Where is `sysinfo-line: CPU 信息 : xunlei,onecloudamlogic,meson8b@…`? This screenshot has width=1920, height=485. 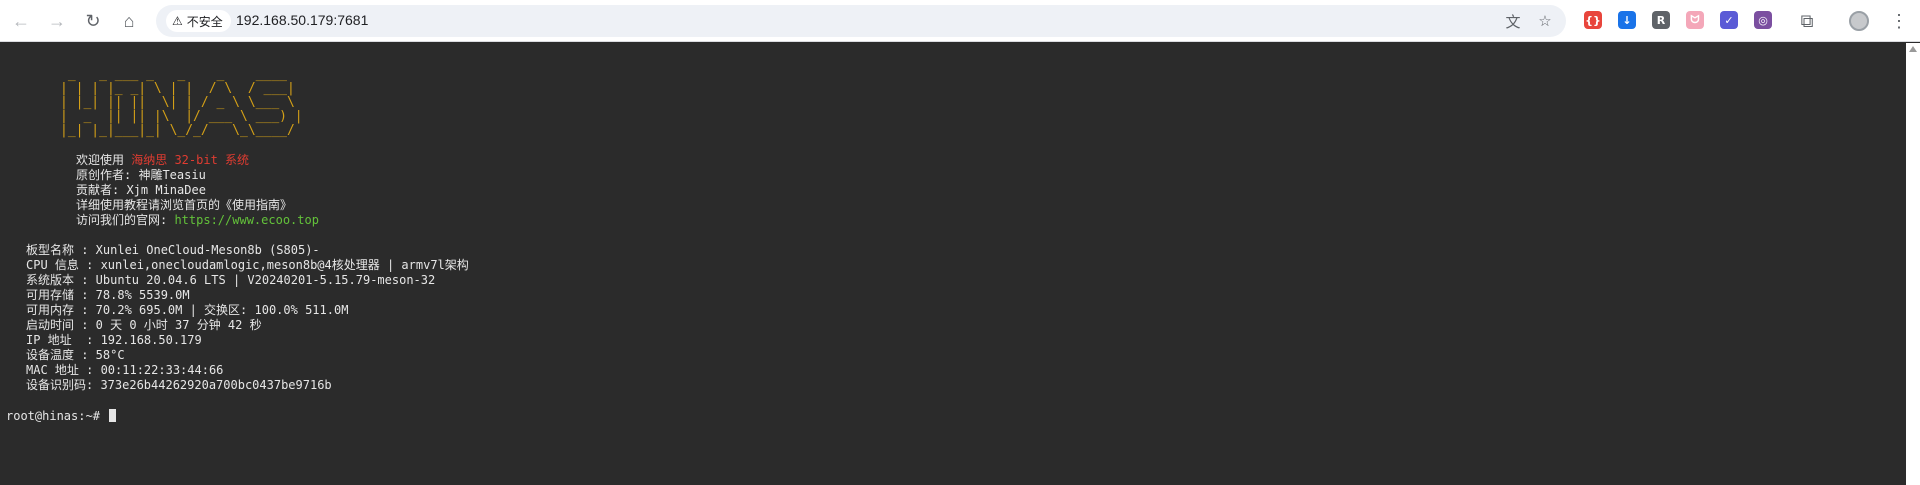 sysinfo-line: CPU 信息 : xunlei,onecloudamlogic,meson8b@… is located at coordinates (247, 265).